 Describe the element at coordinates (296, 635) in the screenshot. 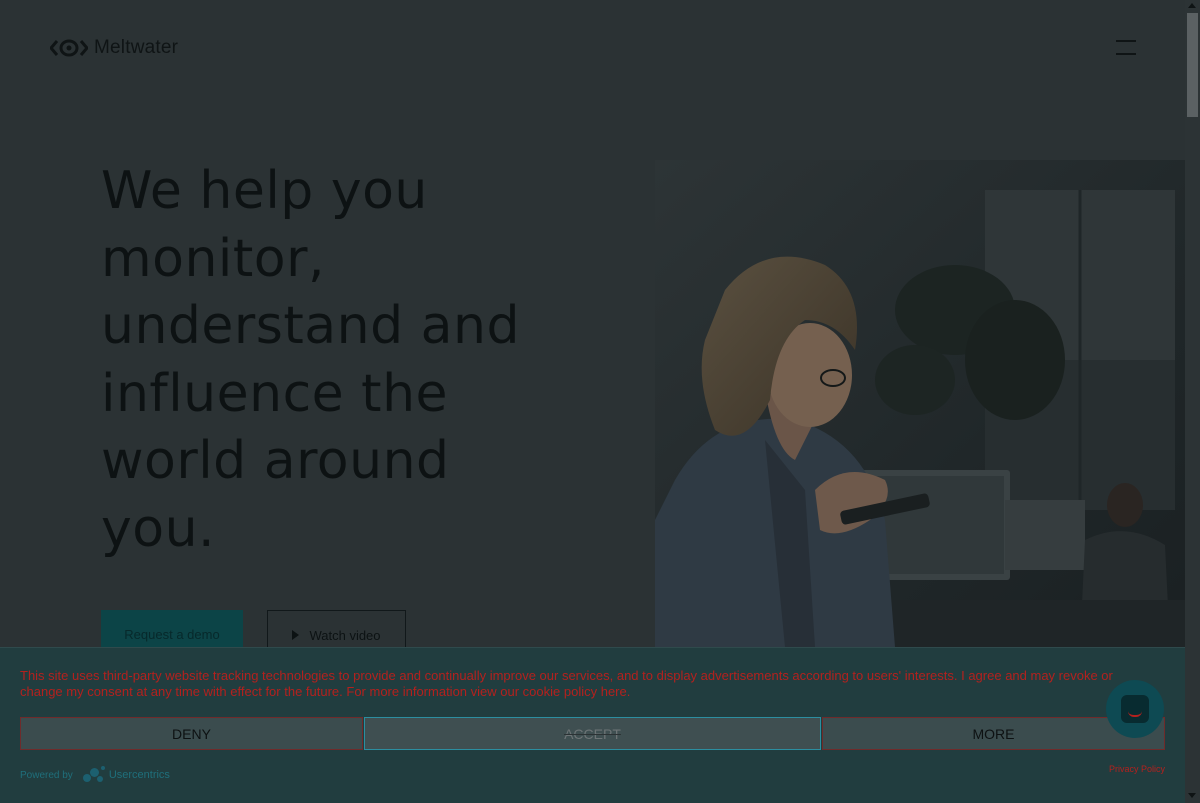

I see `play-icon` at that location.